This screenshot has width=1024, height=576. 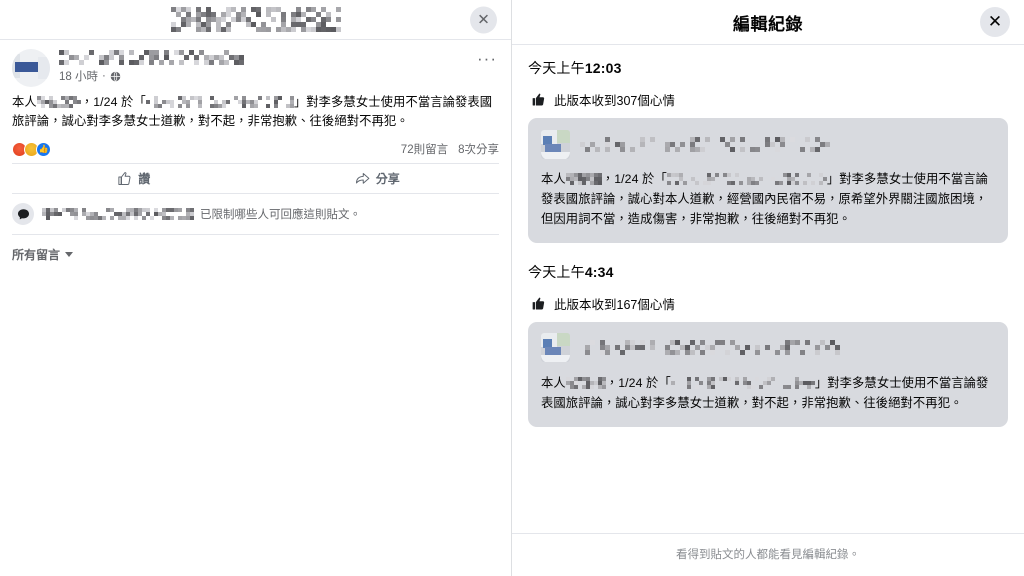 What do you see at coordinates (134, 178) in the screenshot?
I see `like-button: 讚` at bounding box center [134, 178].